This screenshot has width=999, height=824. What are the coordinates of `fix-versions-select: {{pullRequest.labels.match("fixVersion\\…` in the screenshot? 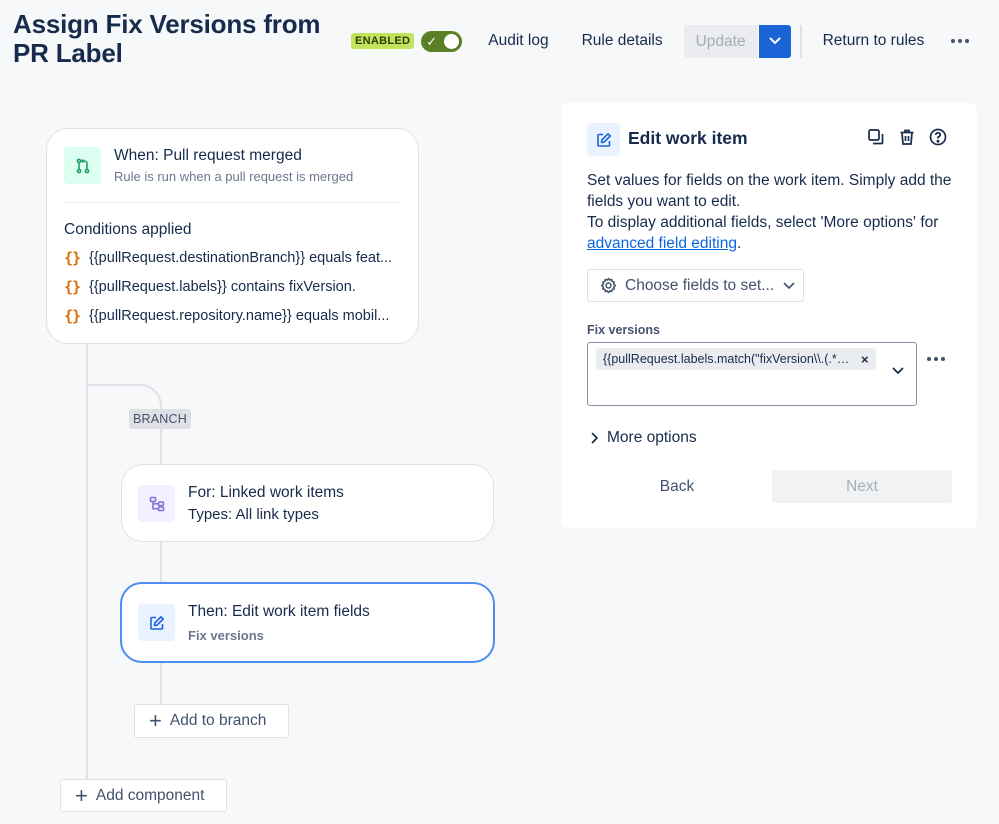 It's located at (752, 374).